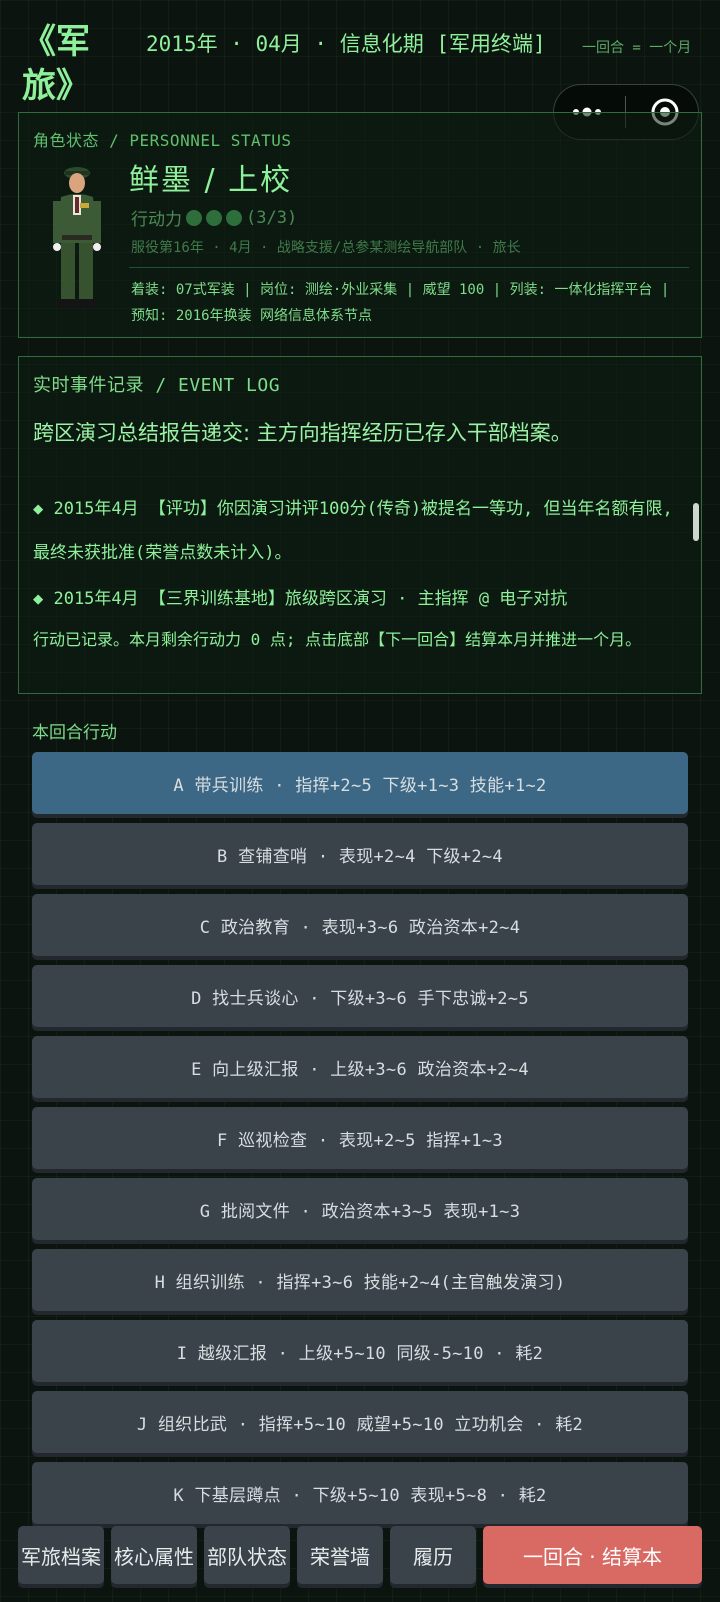  I want to click on bottom-tab-bar: 军旅档案 核心属性 部队状态 荣誉墙 履历 一回合 · 结算本, so click(360, 1557).